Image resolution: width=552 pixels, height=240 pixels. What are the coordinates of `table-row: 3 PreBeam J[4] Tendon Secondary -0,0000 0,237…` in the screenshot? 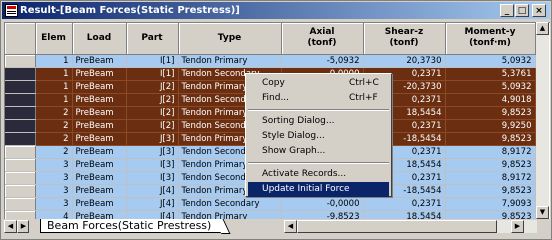 It's located at (270, 204).